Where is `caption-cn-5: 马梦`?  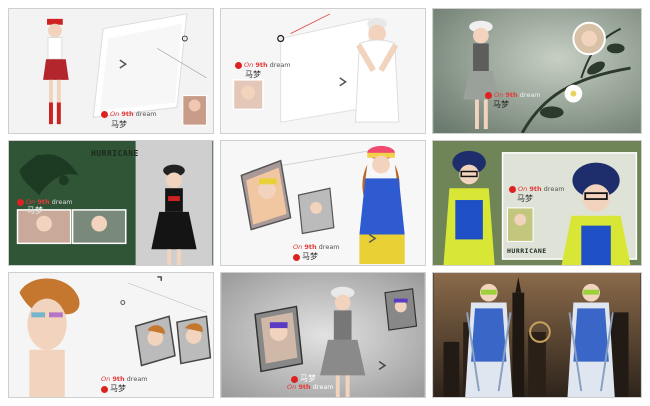 caption-cn-5: 马梦 is located at coordinates (305, 256).